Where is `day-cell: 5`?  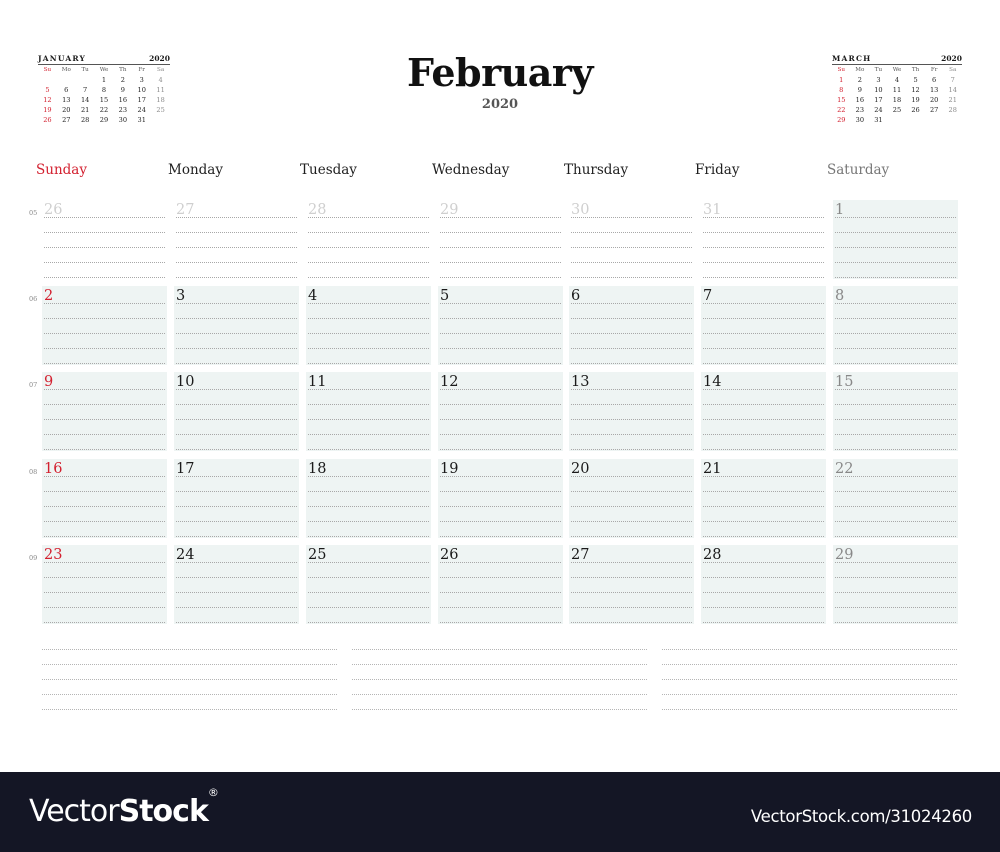
day-cell: 5 is located at coordinates (500, 325).